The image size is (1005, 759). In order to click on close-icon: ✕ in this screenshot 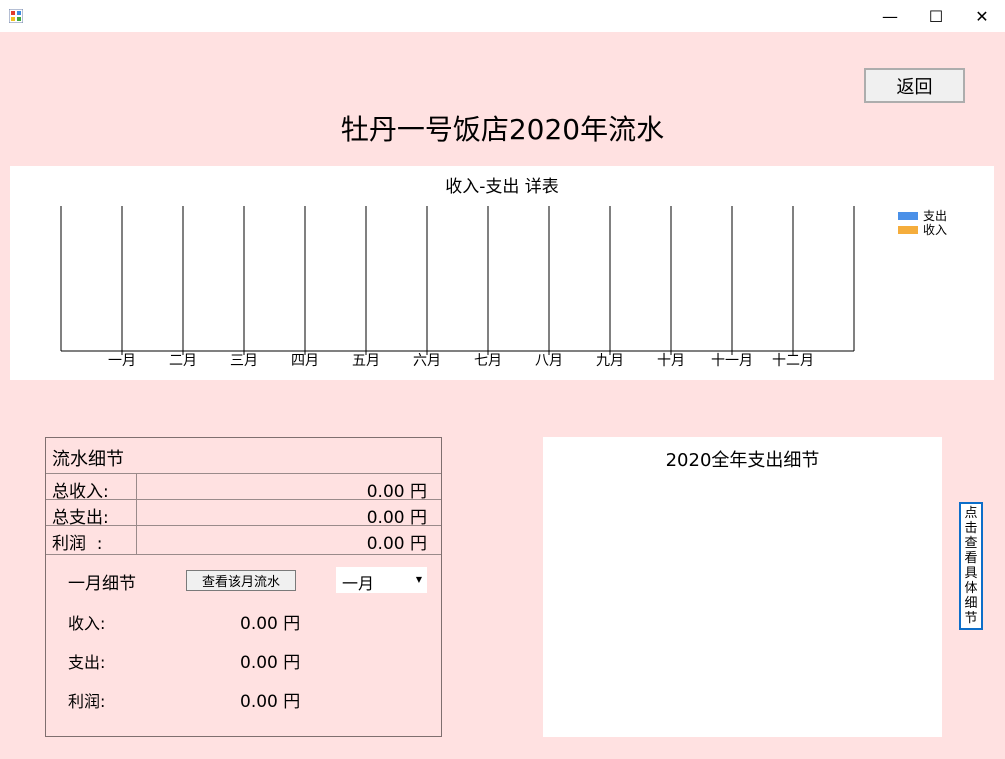, I will do `click(982, 16)`.